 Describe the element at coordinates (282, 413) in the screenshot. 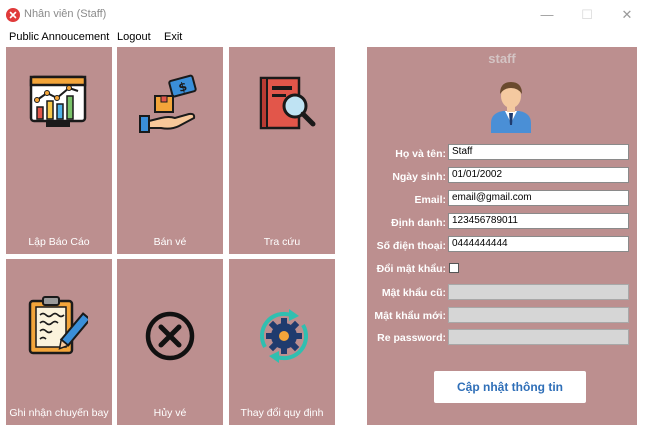

I see `tile-change-rules-label: Thay đổi quy định` at that location.